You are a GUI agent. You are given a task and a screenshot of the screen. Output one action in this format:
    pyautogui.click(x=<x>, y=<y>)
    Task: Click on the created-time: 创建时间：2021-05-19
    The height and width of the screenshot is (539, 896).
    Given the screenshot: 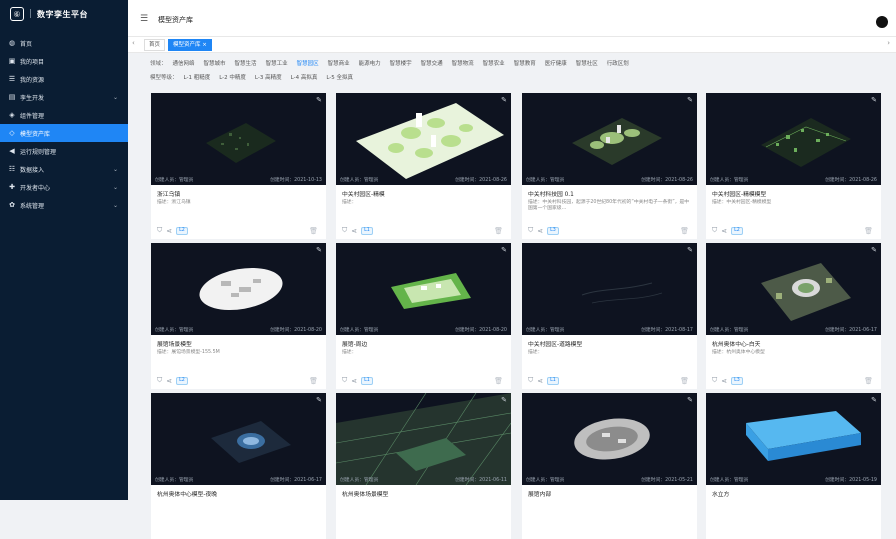 What is the action you would take?
    pyautogui.click(x=851, y=480)
    